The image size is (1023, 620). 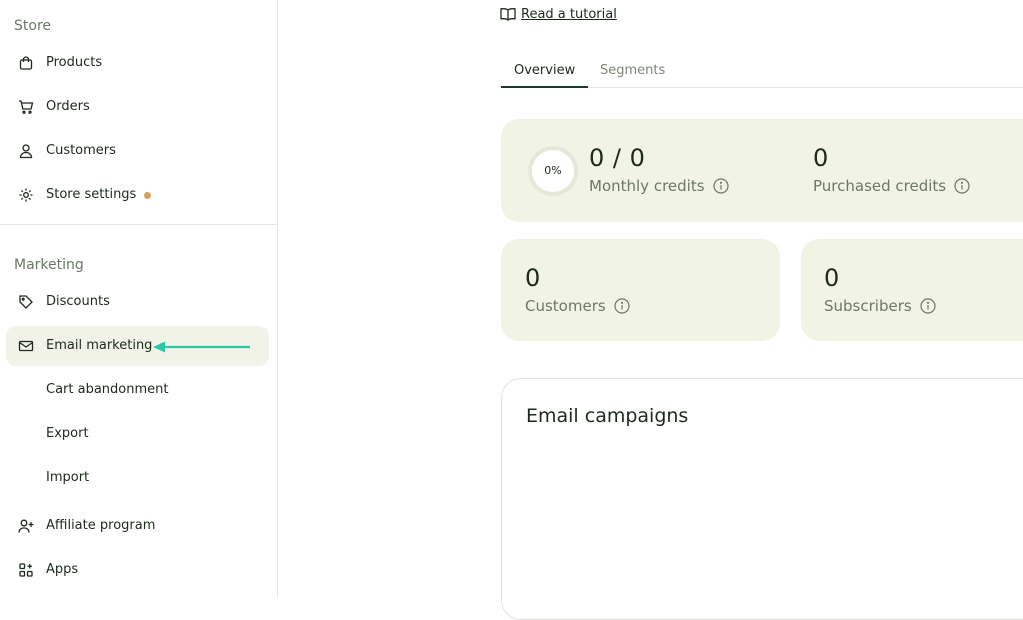 I want to click on cart-icon, so click(x=26, y=107).